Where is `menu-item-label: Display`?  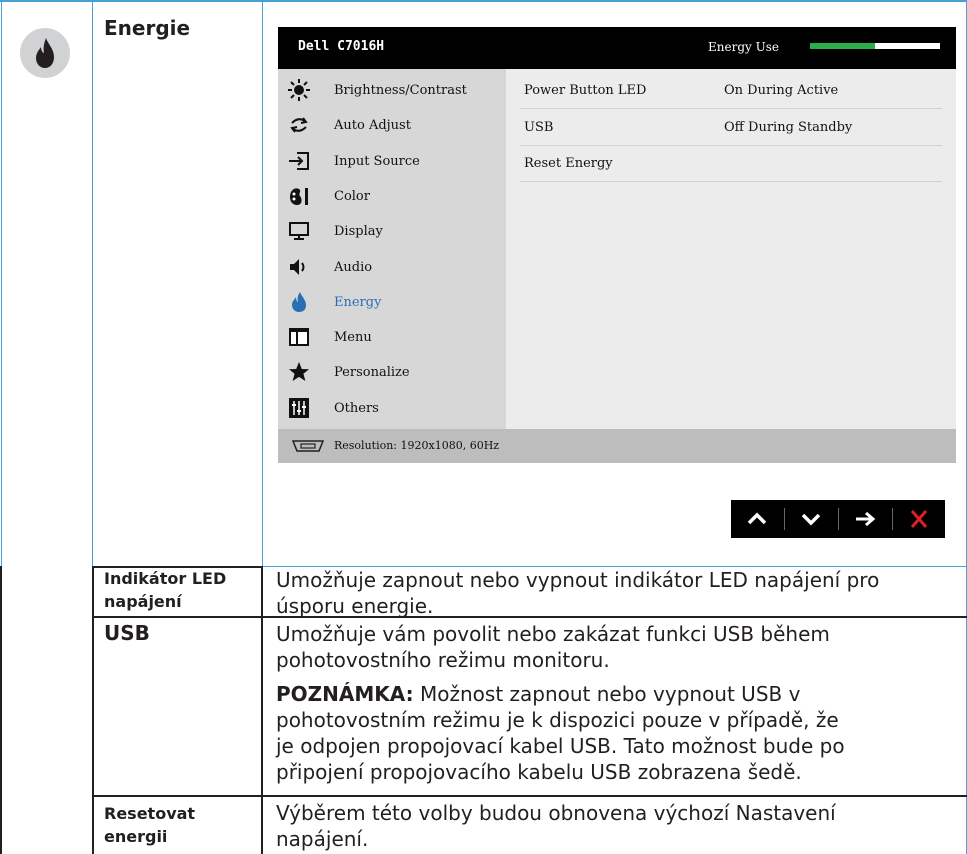
menu-item-label: Display is located at coordinates (358, 232).